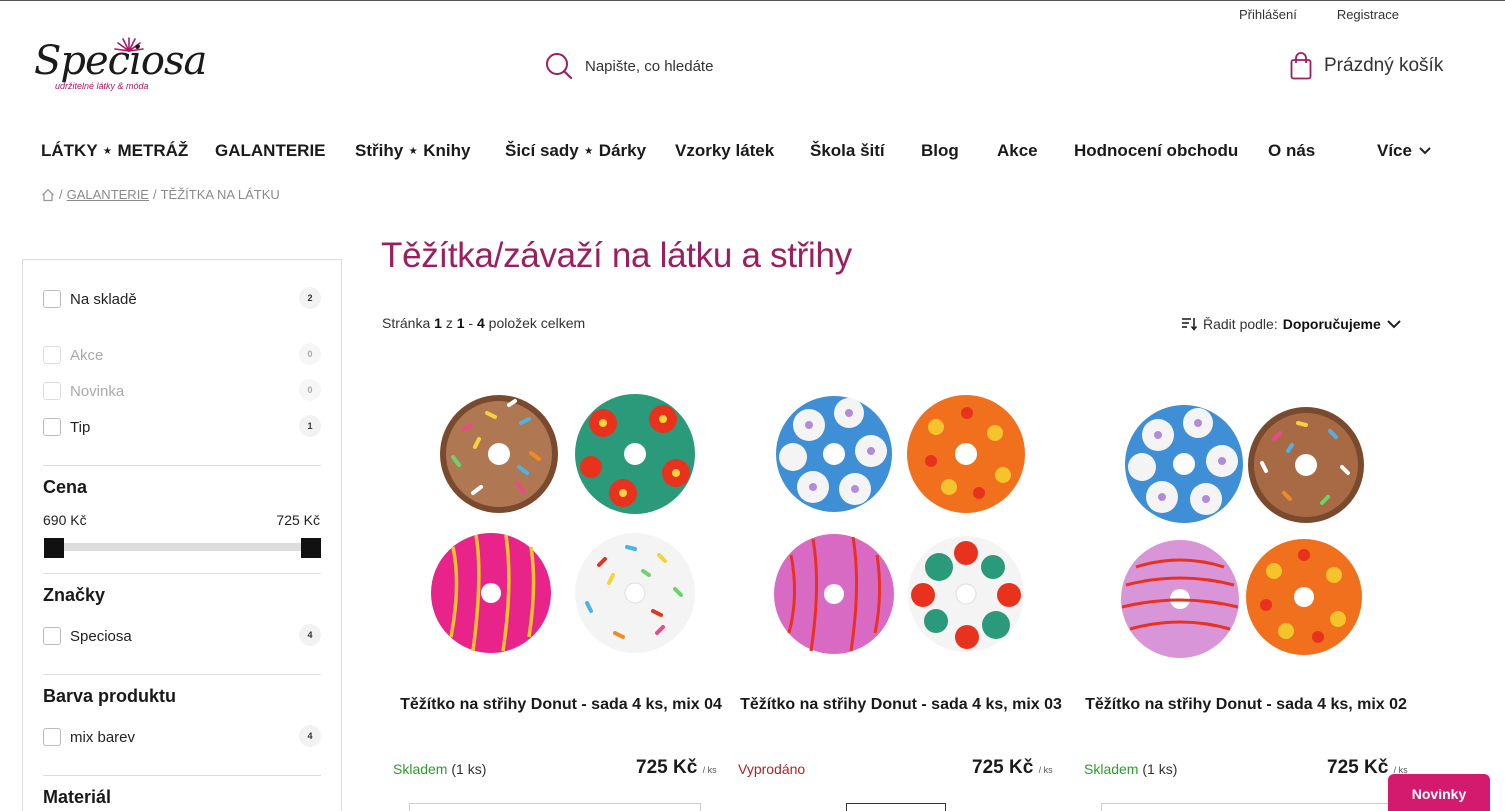 The image size is (1505, 811). I want to click on filter-new: Novinka 0, so click(182, 390).